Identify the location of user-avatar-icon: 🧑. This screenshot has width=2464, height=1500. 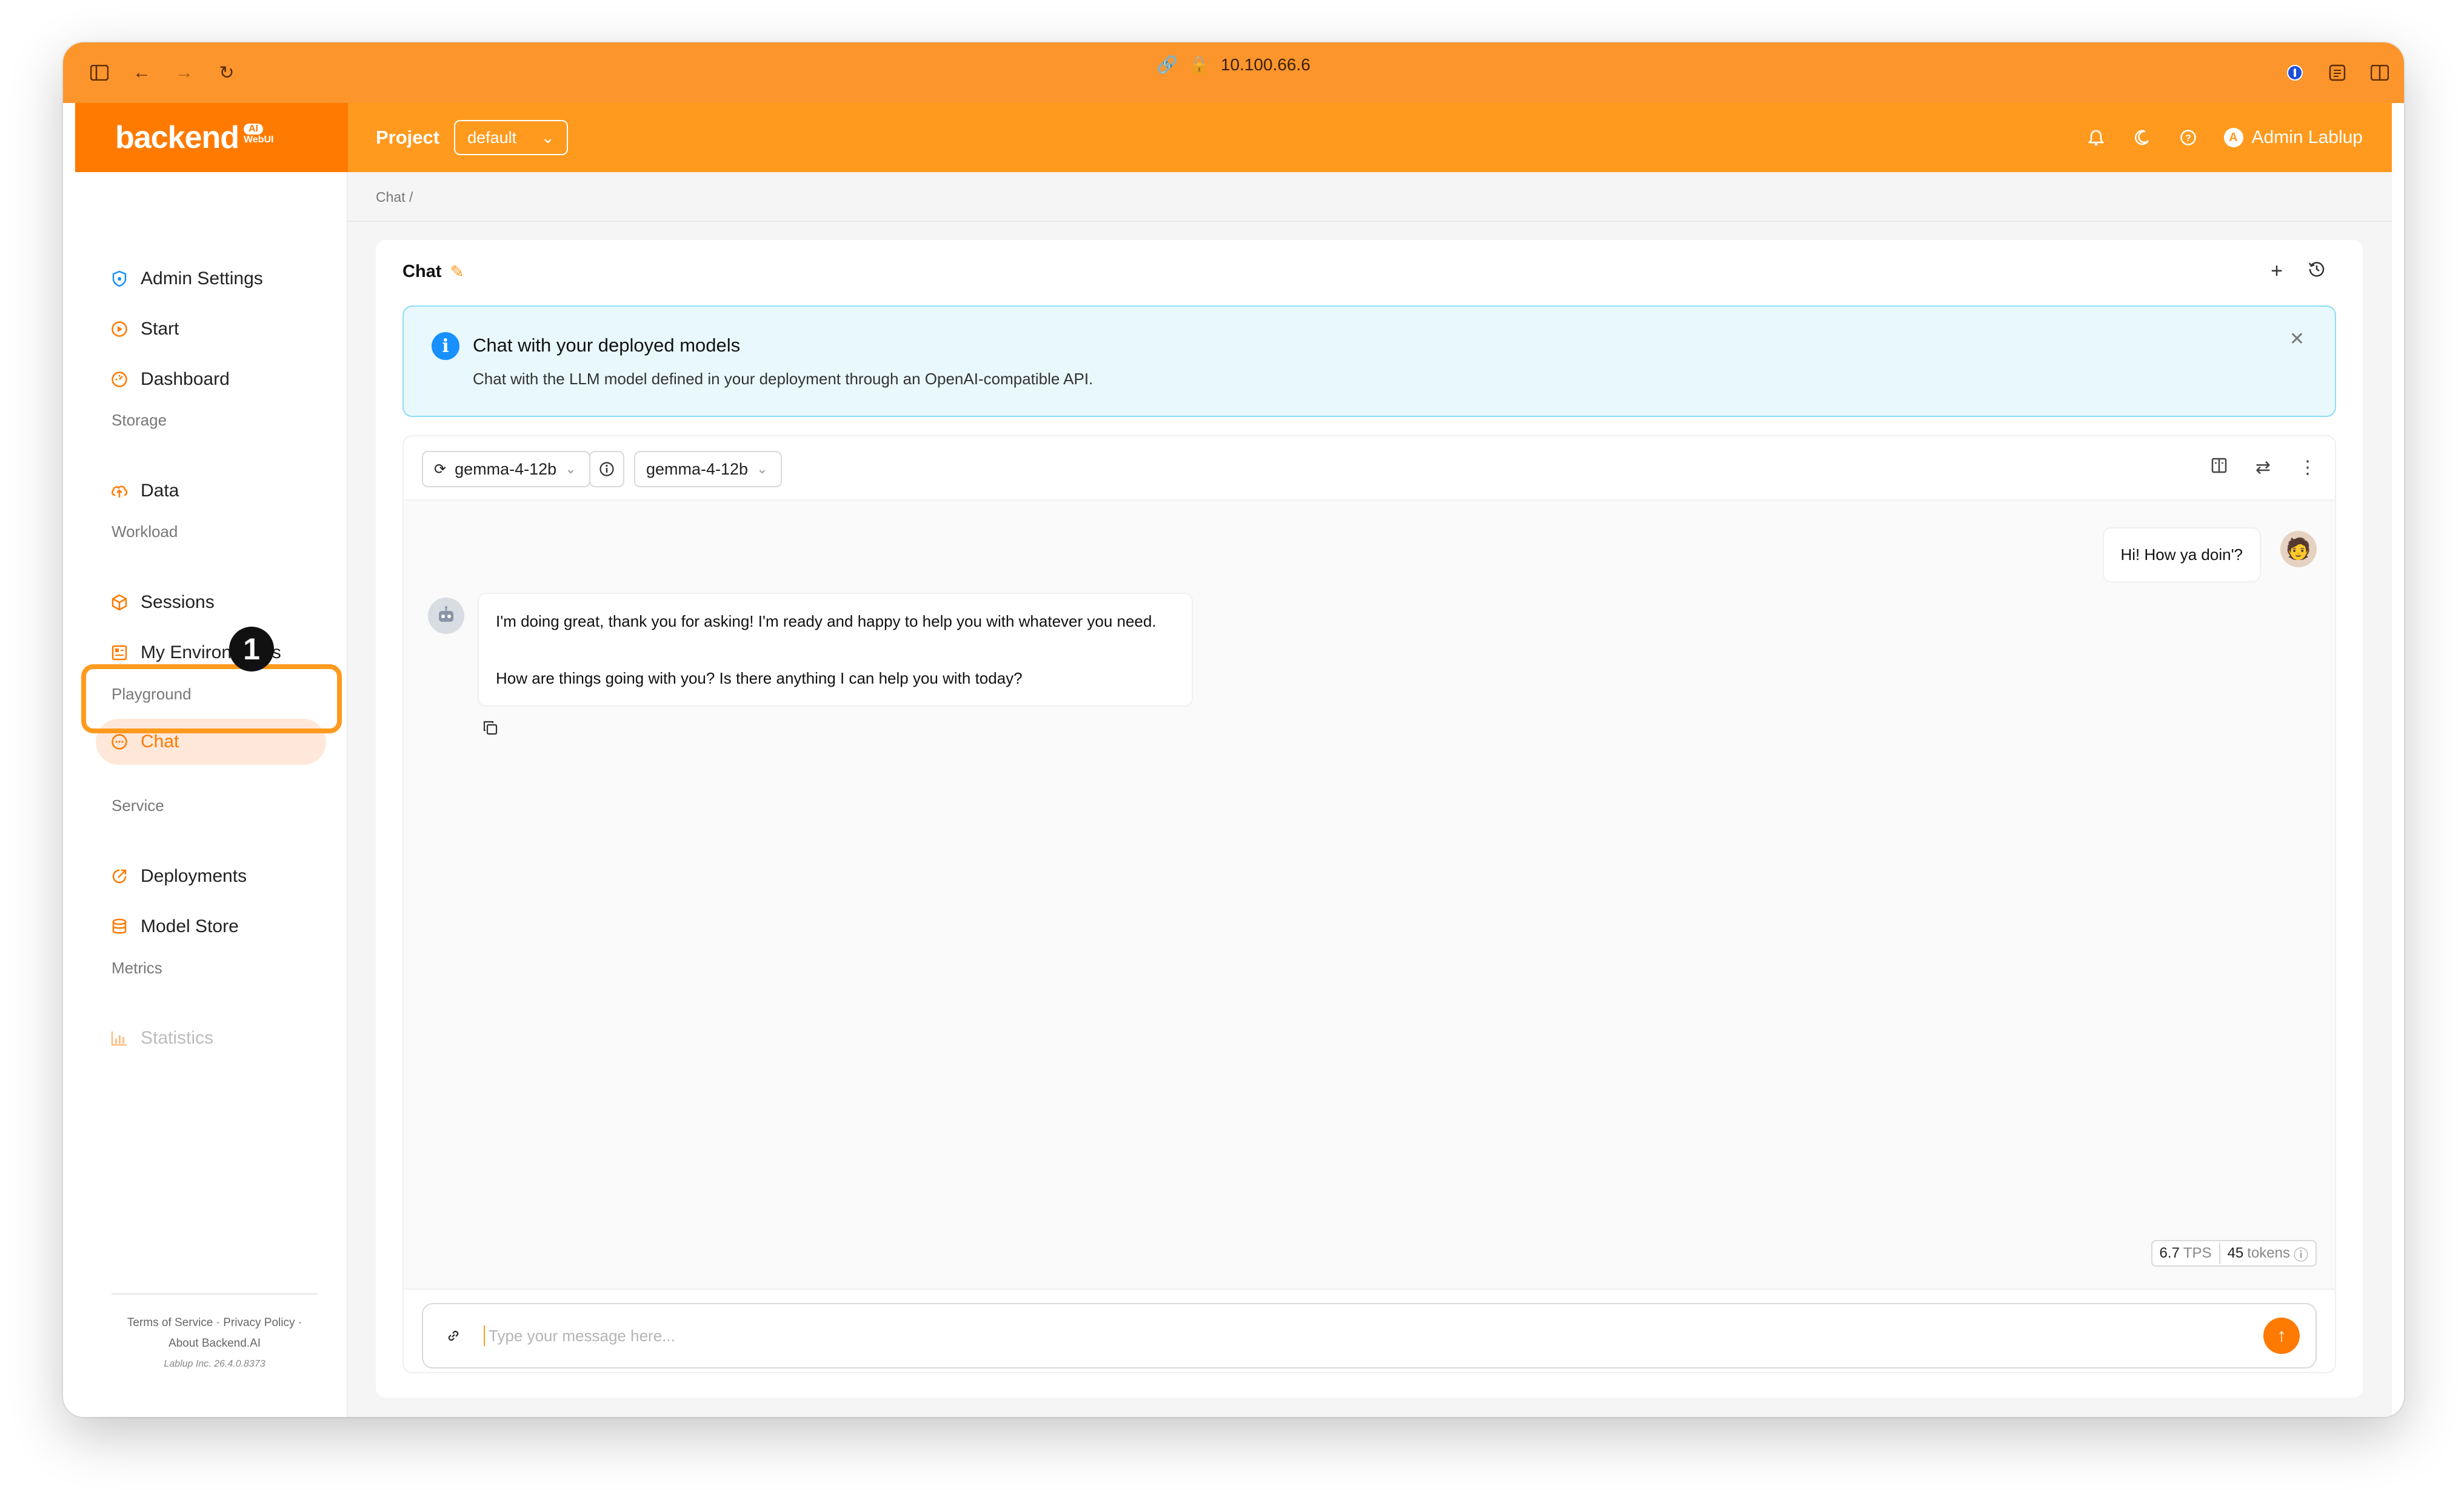
(2298, 549).